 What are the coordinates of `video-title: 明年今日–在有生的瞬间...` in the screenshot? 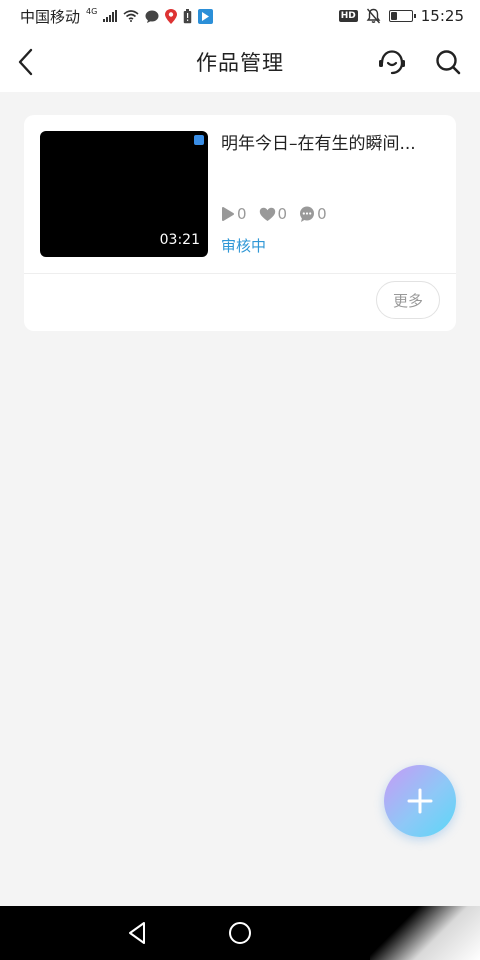 It's located at (321, 144).